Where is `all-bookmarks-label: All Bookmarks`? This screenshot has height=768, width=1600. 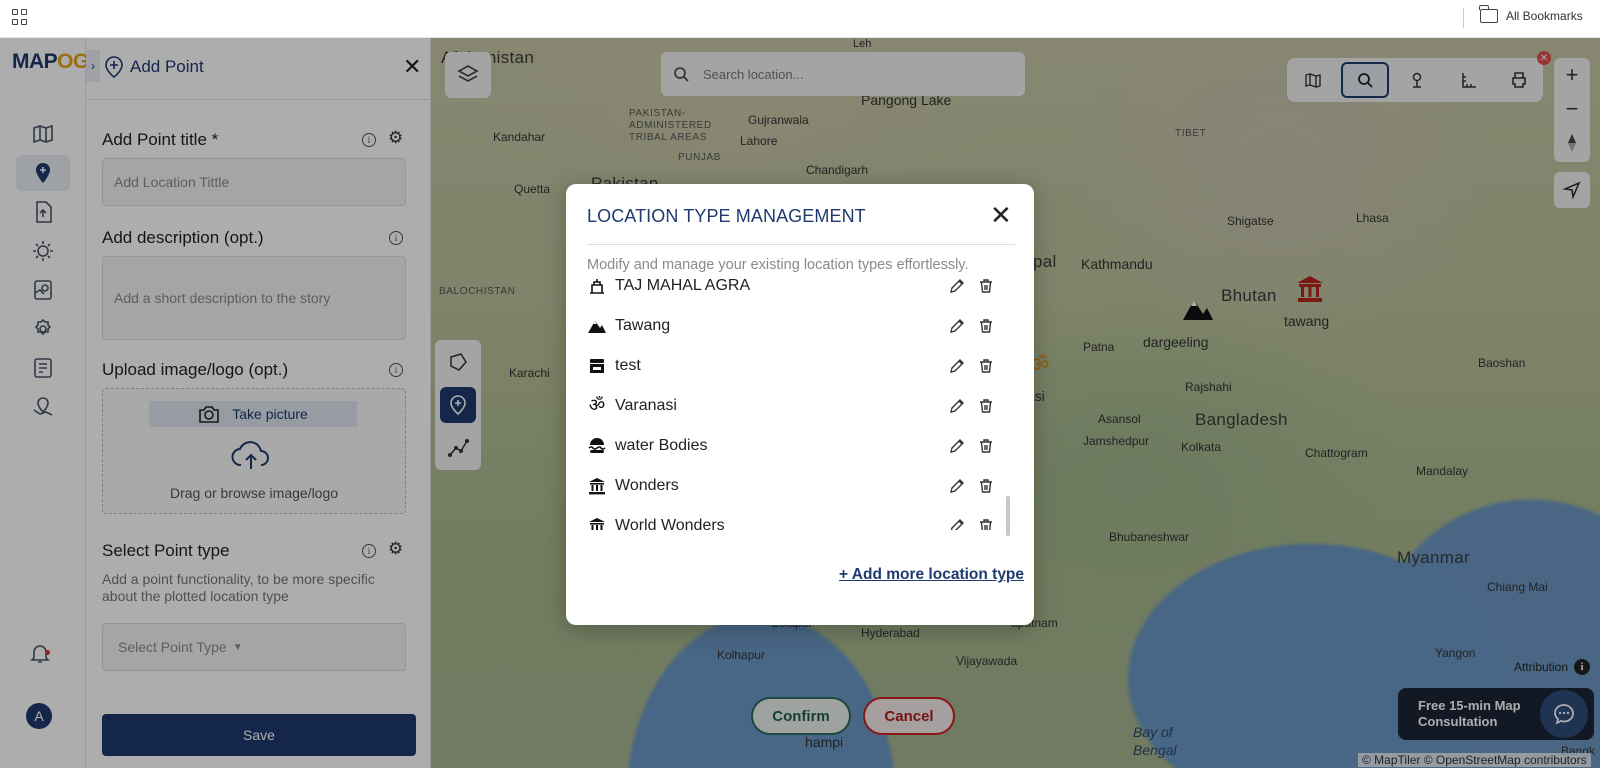
all-bookmarks-label: All Bookmarks is located at coordinates (1544, 16).